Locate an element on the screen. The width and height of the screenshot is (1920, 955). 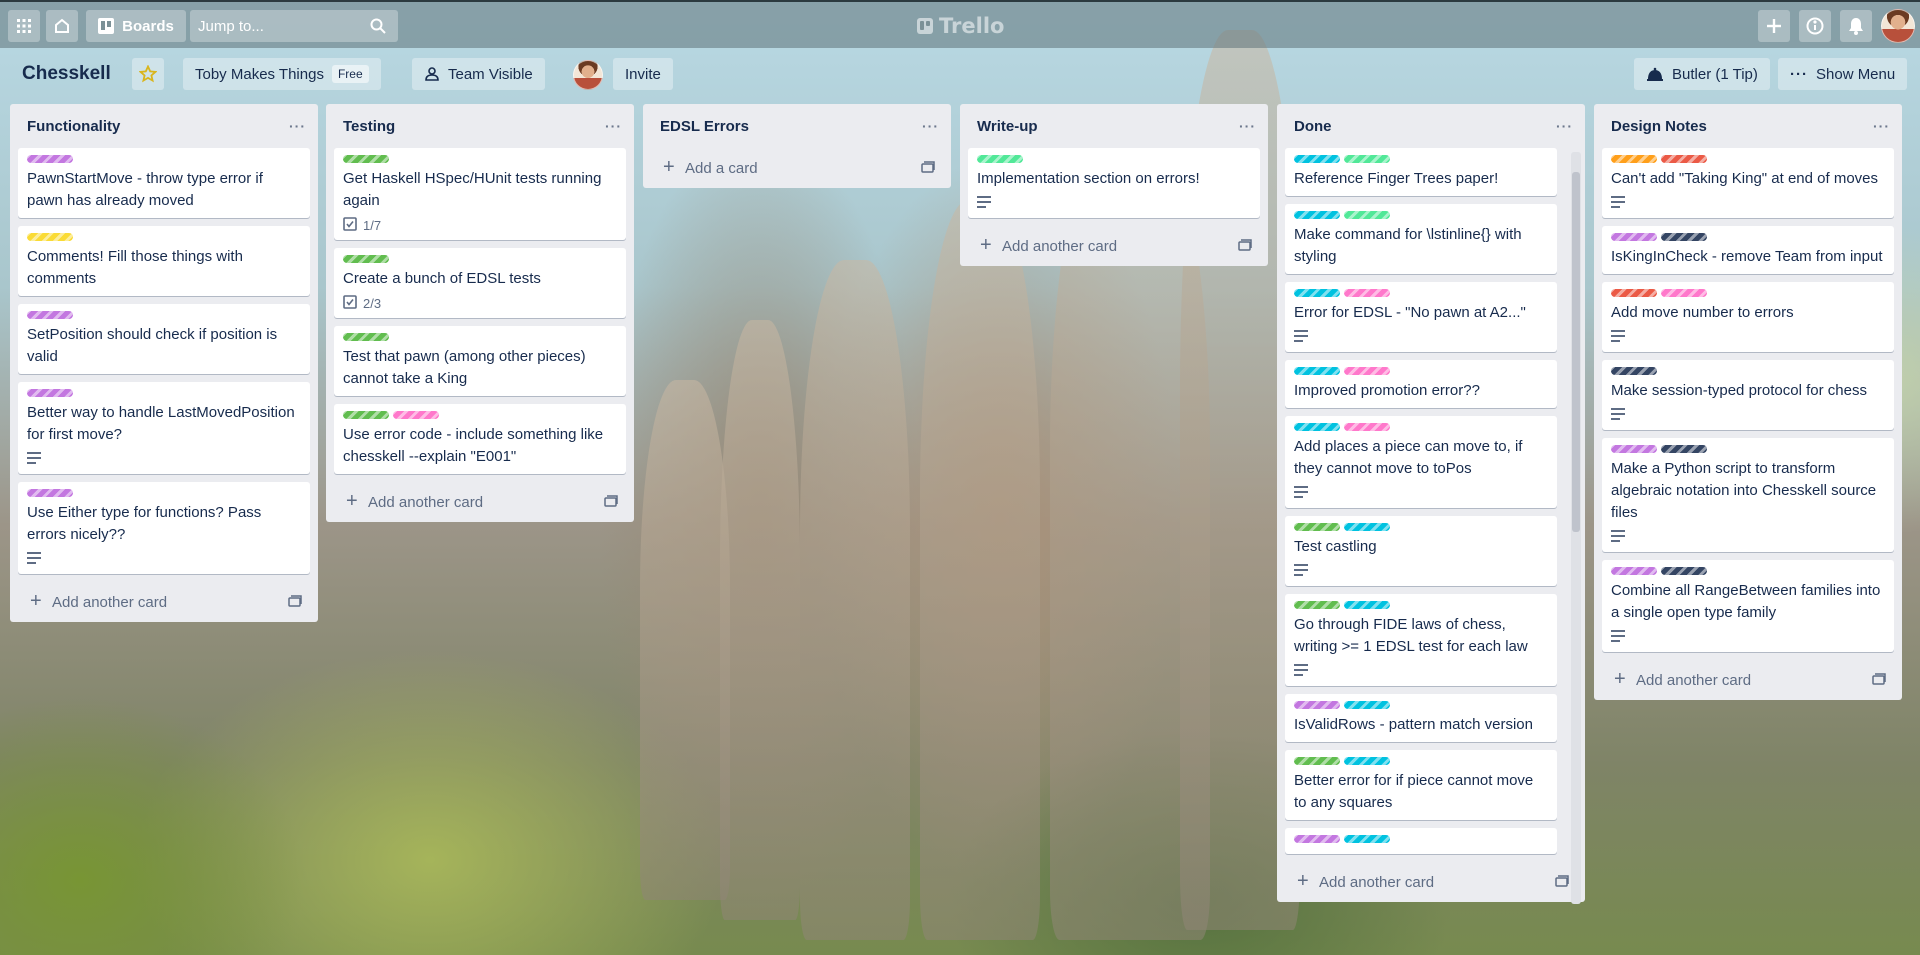
board-member-avatar is located at coordinates (588, 75).